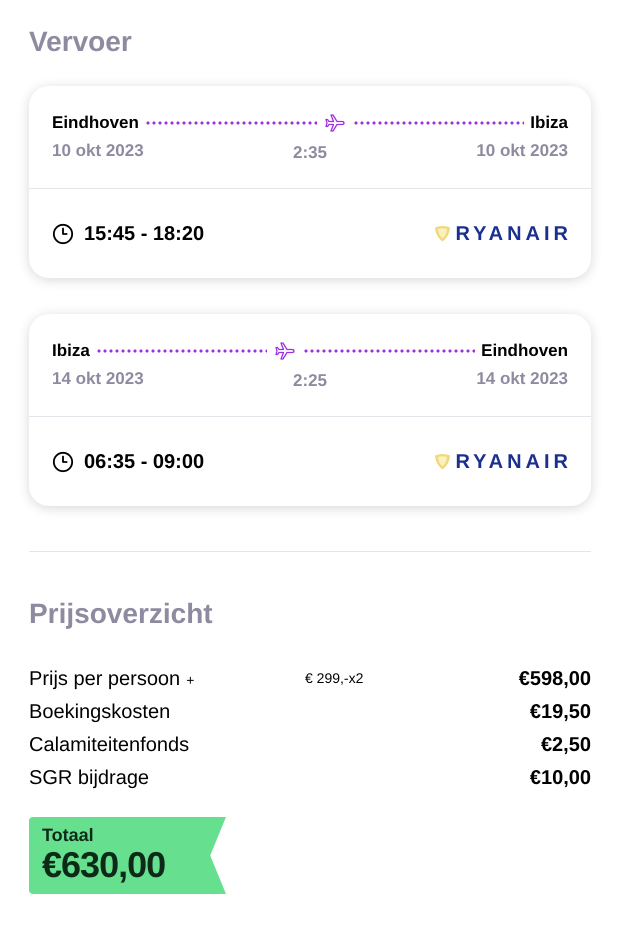 This screenshot has width=620, height=938. I want to click on origin-city: Ibiza, so click(71, 351).